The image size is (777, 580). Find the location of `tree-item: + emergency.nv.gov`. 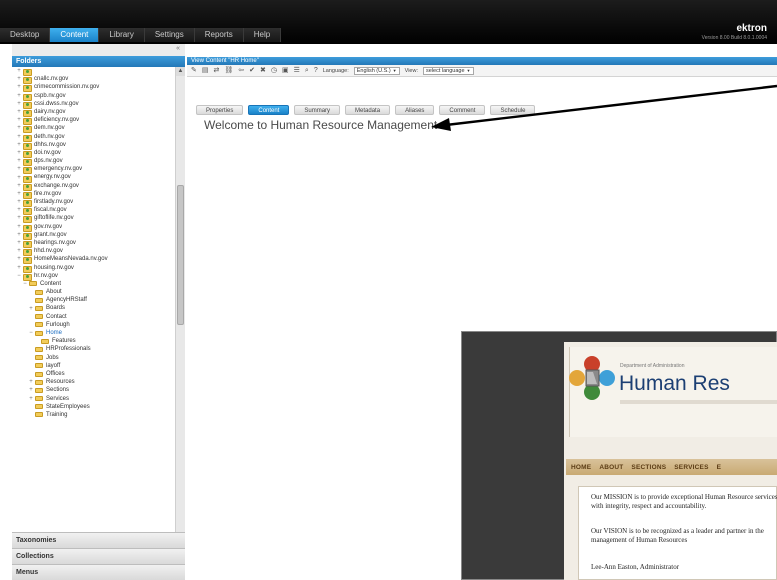

tree-item: + emergency.nv.gov is located at coordinates (93, 170).